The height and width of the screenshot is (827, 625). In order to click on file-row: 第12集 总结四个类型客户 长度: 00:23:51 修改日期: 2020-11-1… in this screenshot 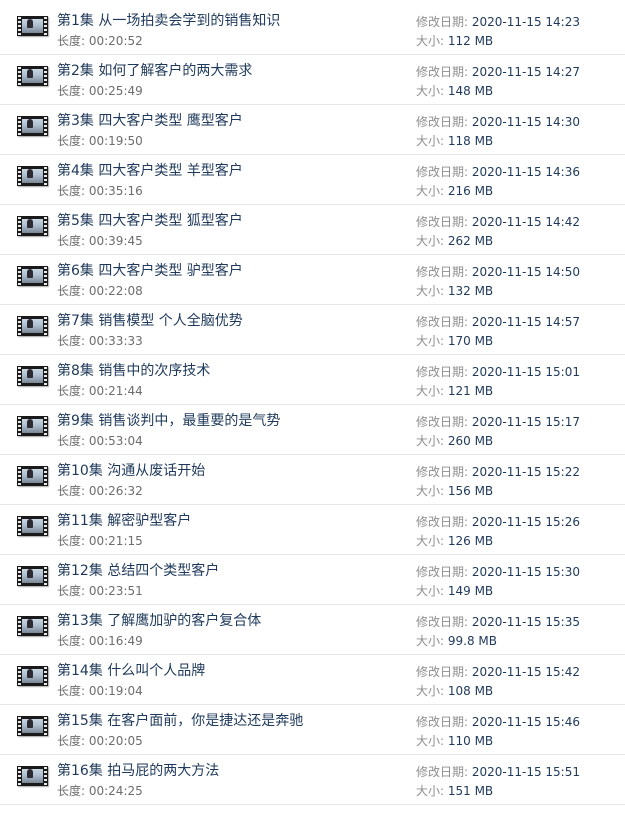, I will do `click(312, 580)`.